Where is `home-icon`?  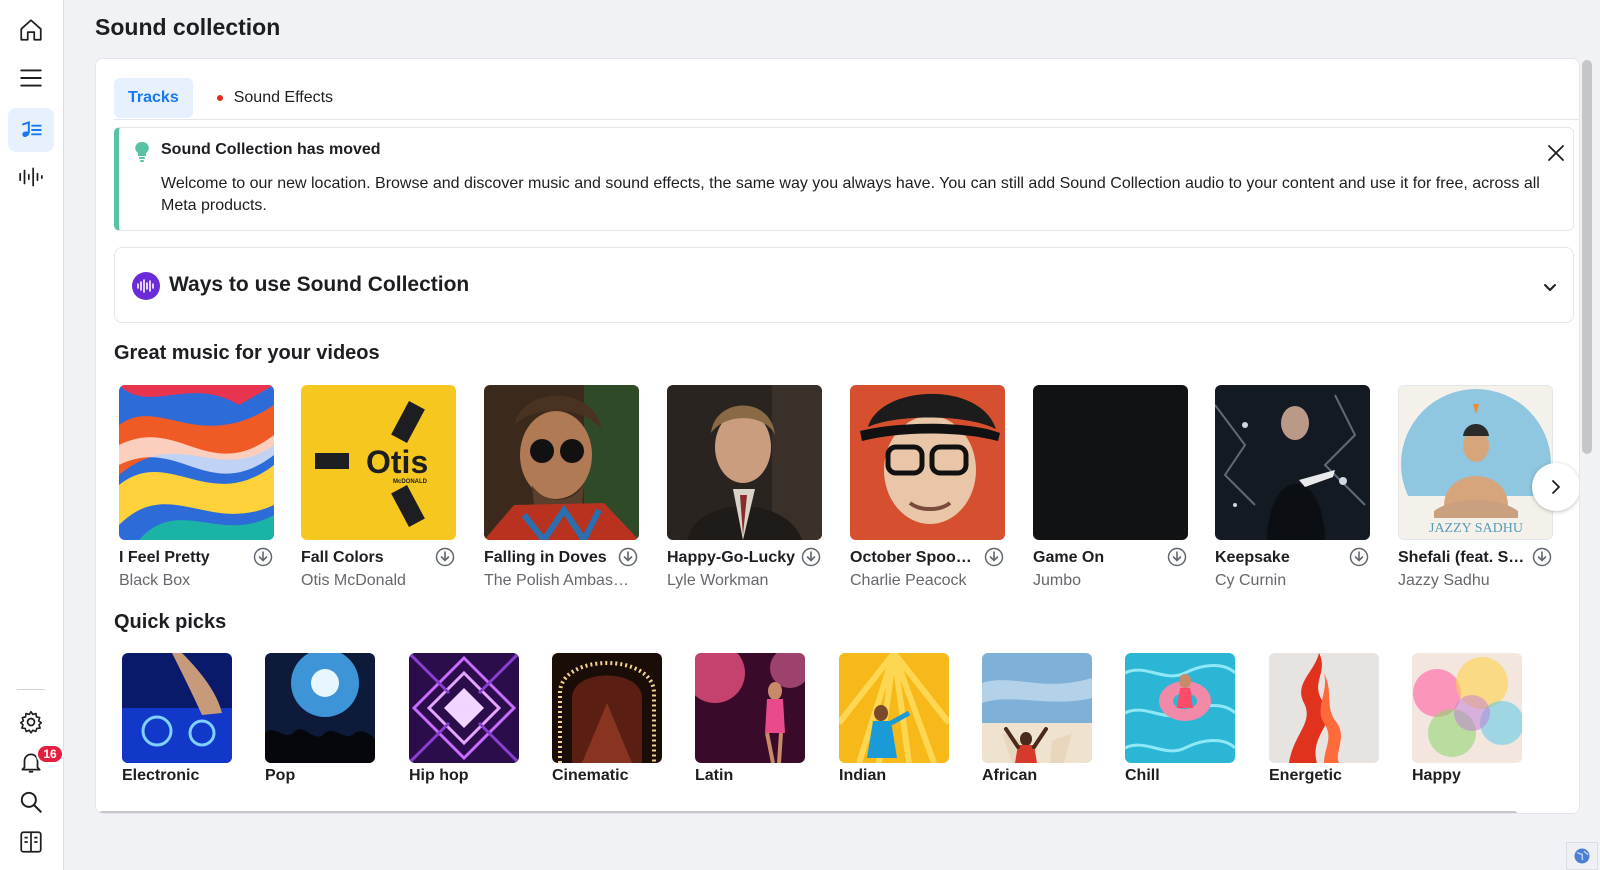
home-icon is located at coordinates (31, 30).